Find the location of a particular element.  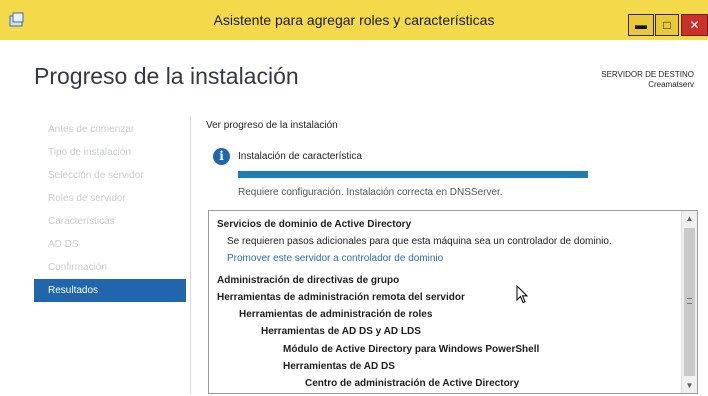

nav-item-confirmacion: Confirmación is located at coordinates (110, 267).